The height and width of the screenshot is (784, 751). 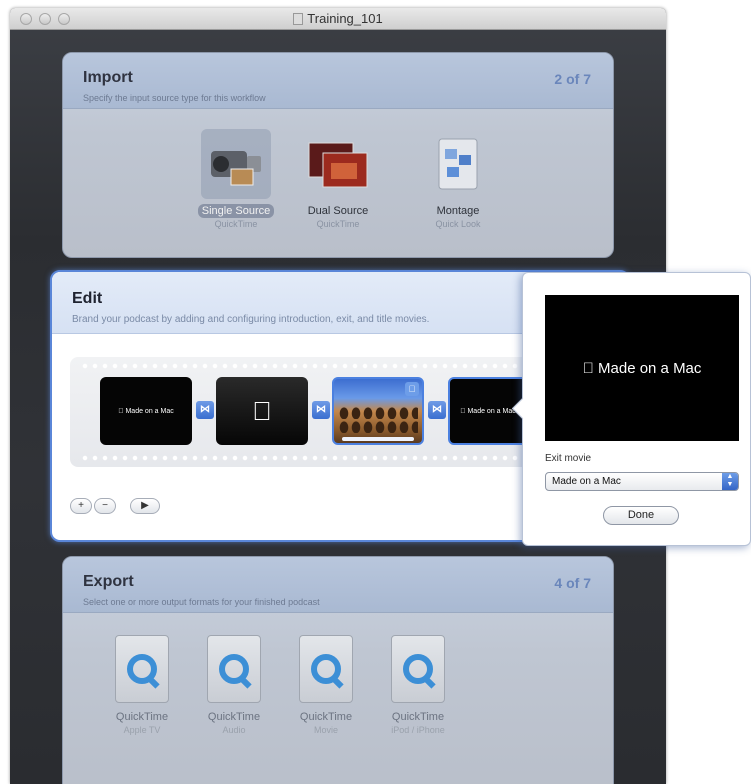 I want to click on single-source-option: Single Source QuickTime, so click(x=236, y=179).